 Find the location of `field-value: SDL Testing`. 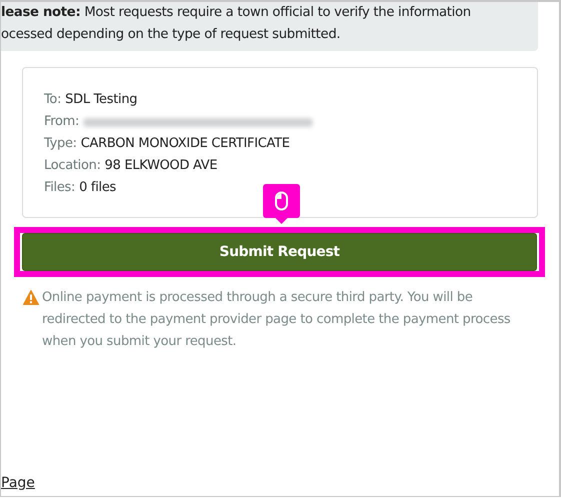

field-value: SDL Testing is located at coordinates (101, 100).